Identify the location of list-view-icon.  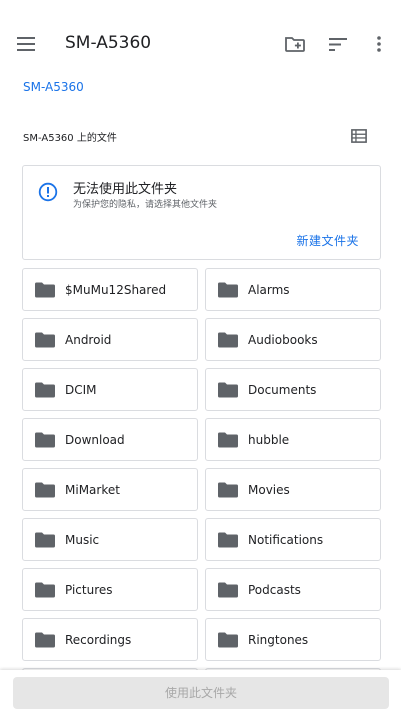
(359, 136).